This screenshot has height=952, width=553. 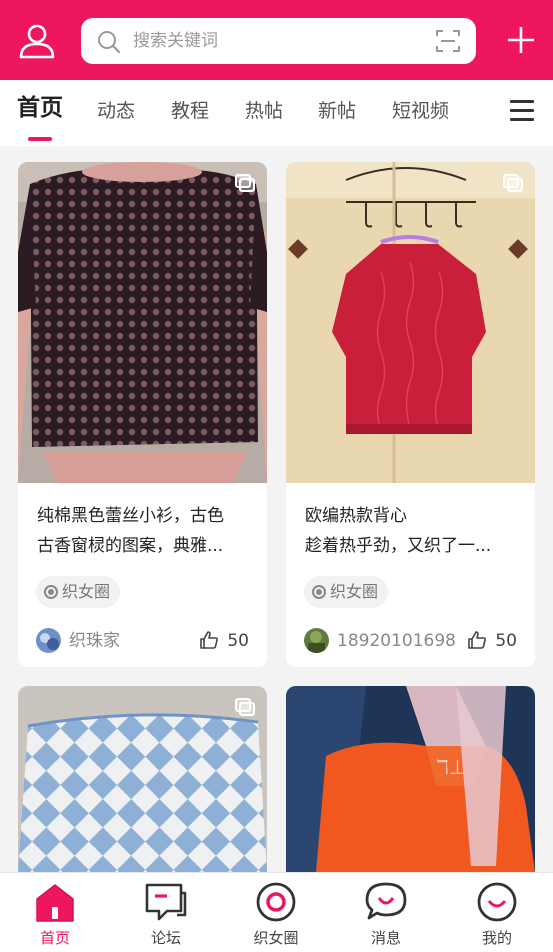 What do you see at coordinates (264, 111) in the screenshot?
I see `tab-hot: 热帖` at bounding box center [264, 111].